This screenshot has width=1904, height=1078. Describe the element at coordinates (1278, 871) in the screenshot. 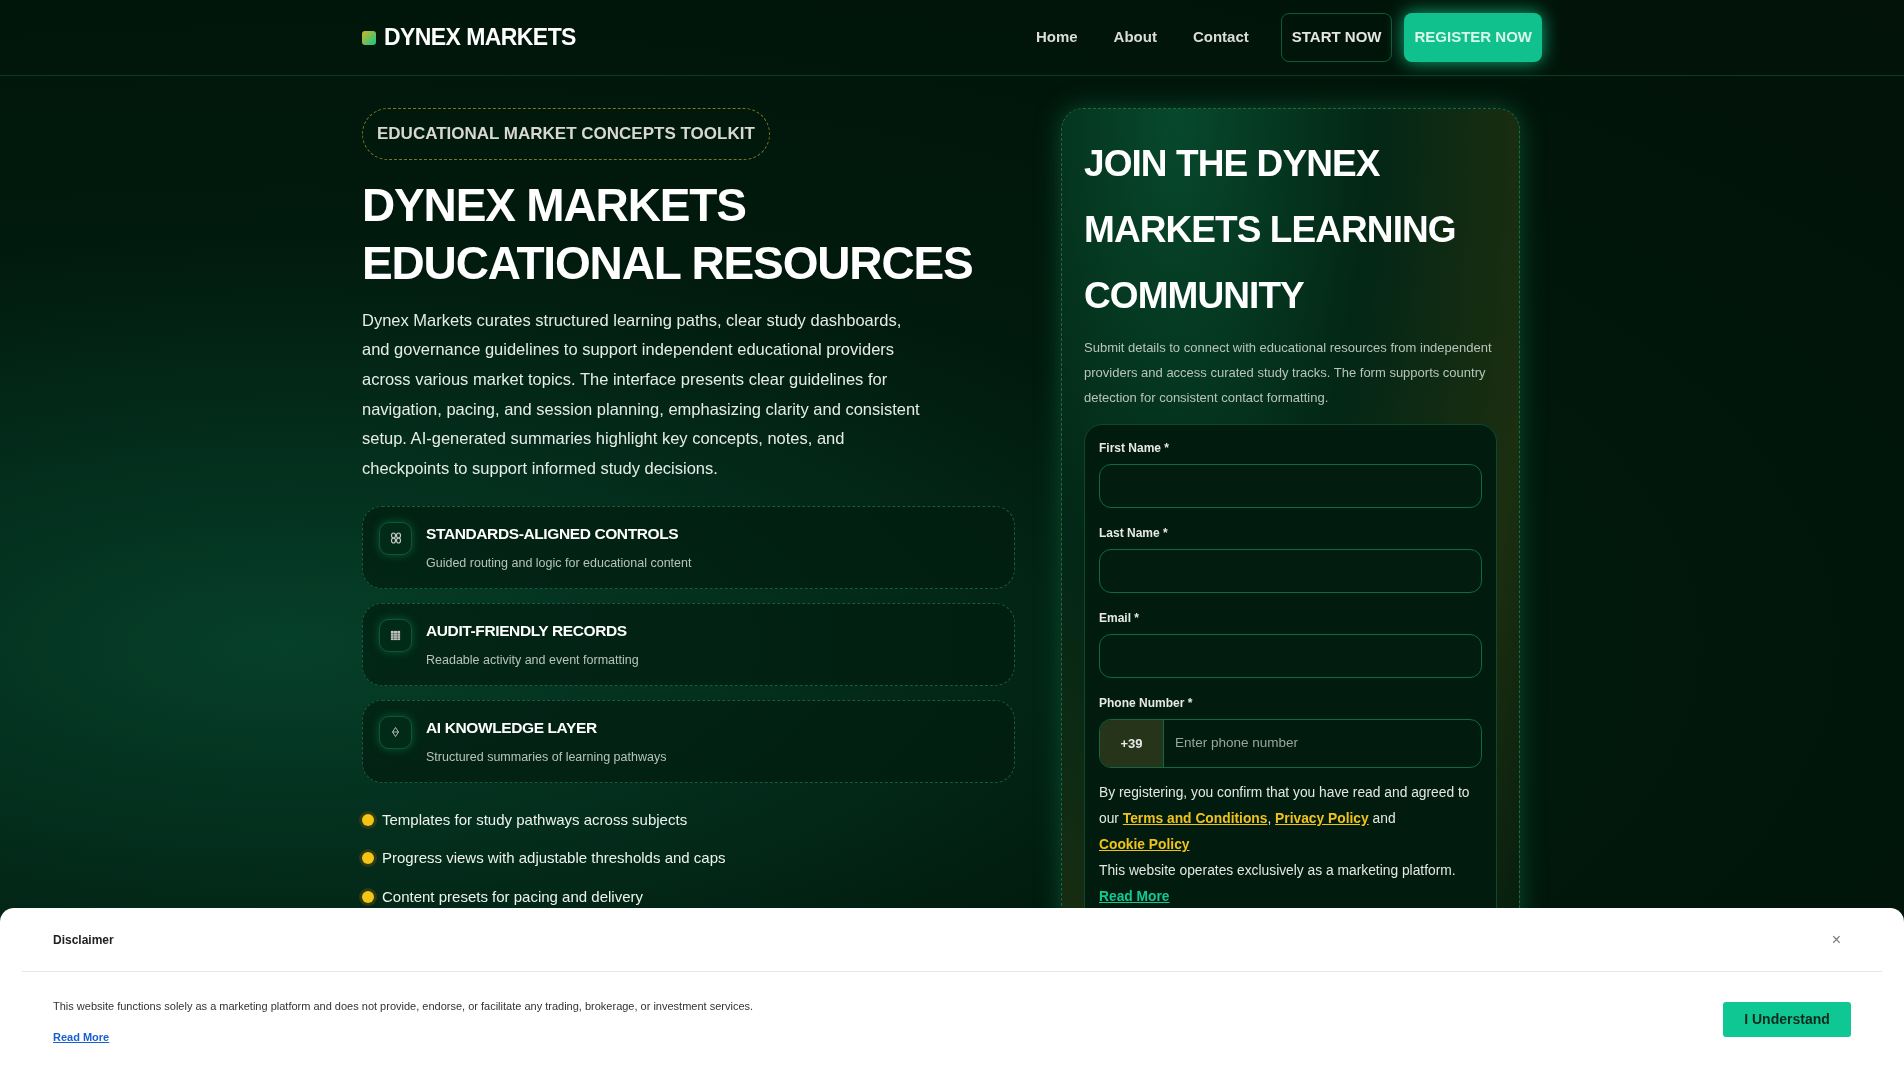

I see `notice-text: This website operates exclusively as a marketing platform.` at that location.